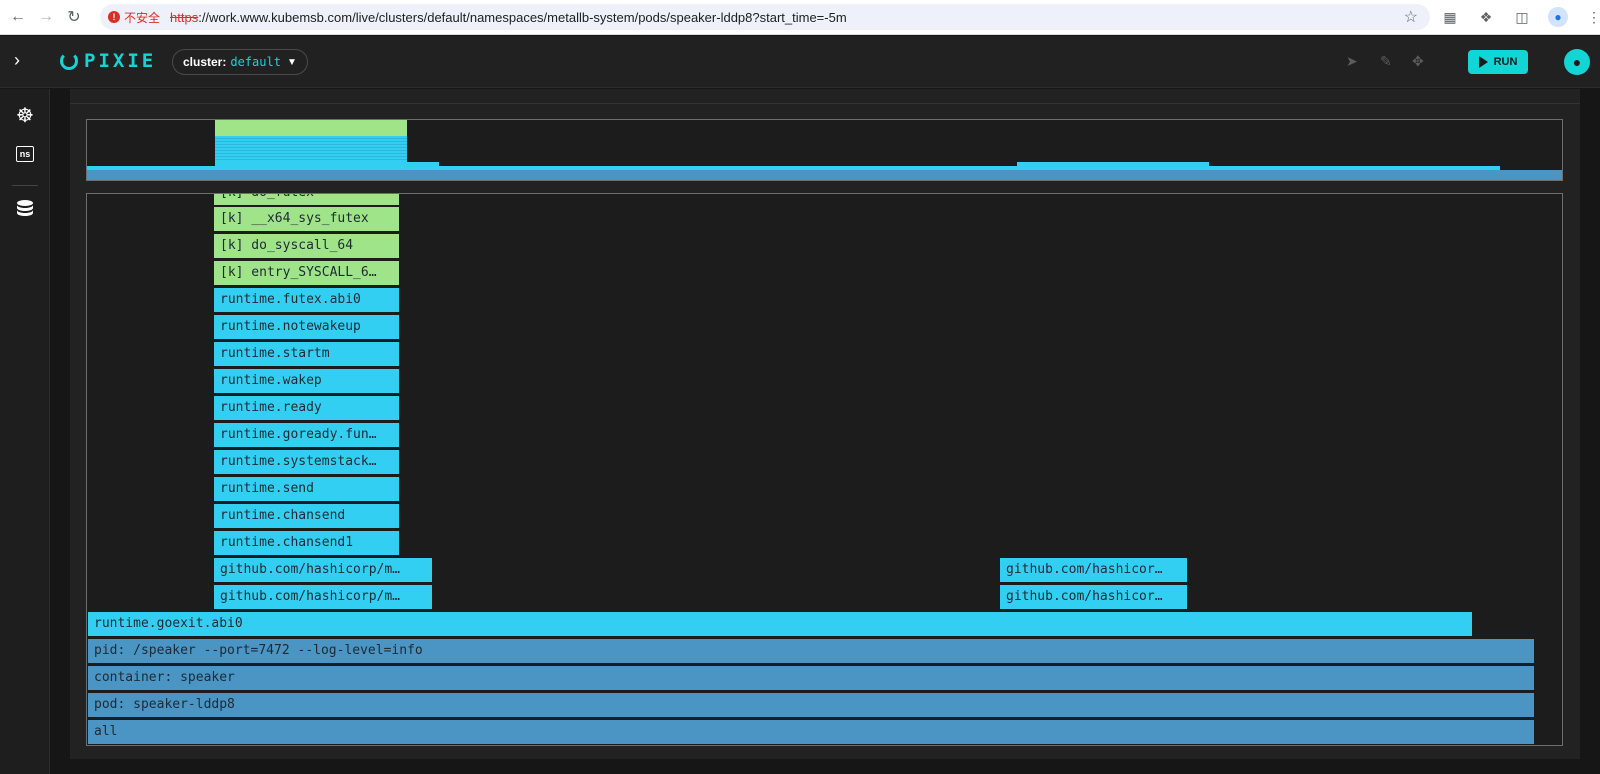 The height and width of the screenshot is (774, 1600). Describe the element at coordinates (25, 185) in the screenshot. I see `sidebar-divider` at that location.